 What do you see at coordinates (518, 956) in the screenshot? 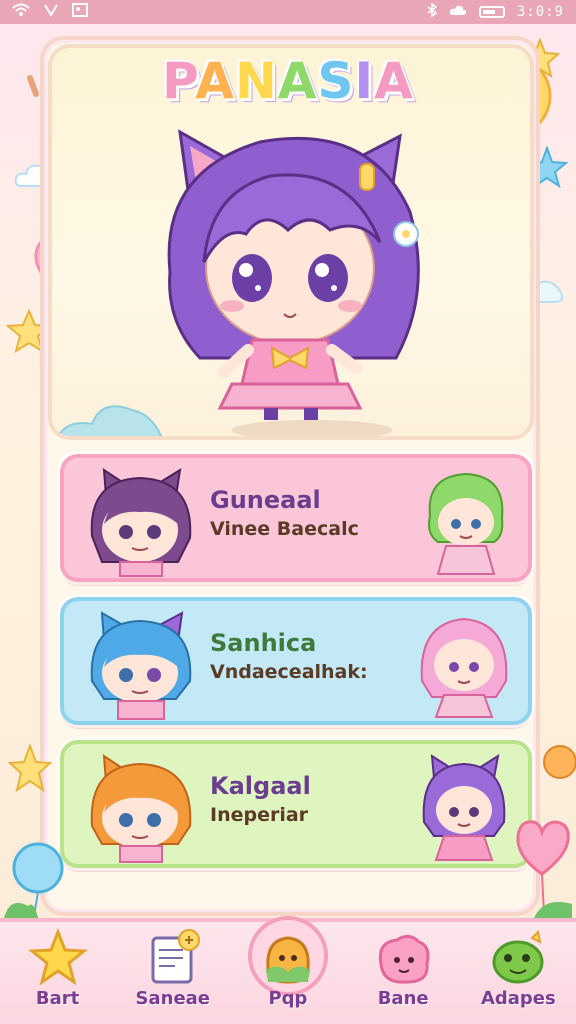
I see `frog-icon` at bounding box center [518, 956].